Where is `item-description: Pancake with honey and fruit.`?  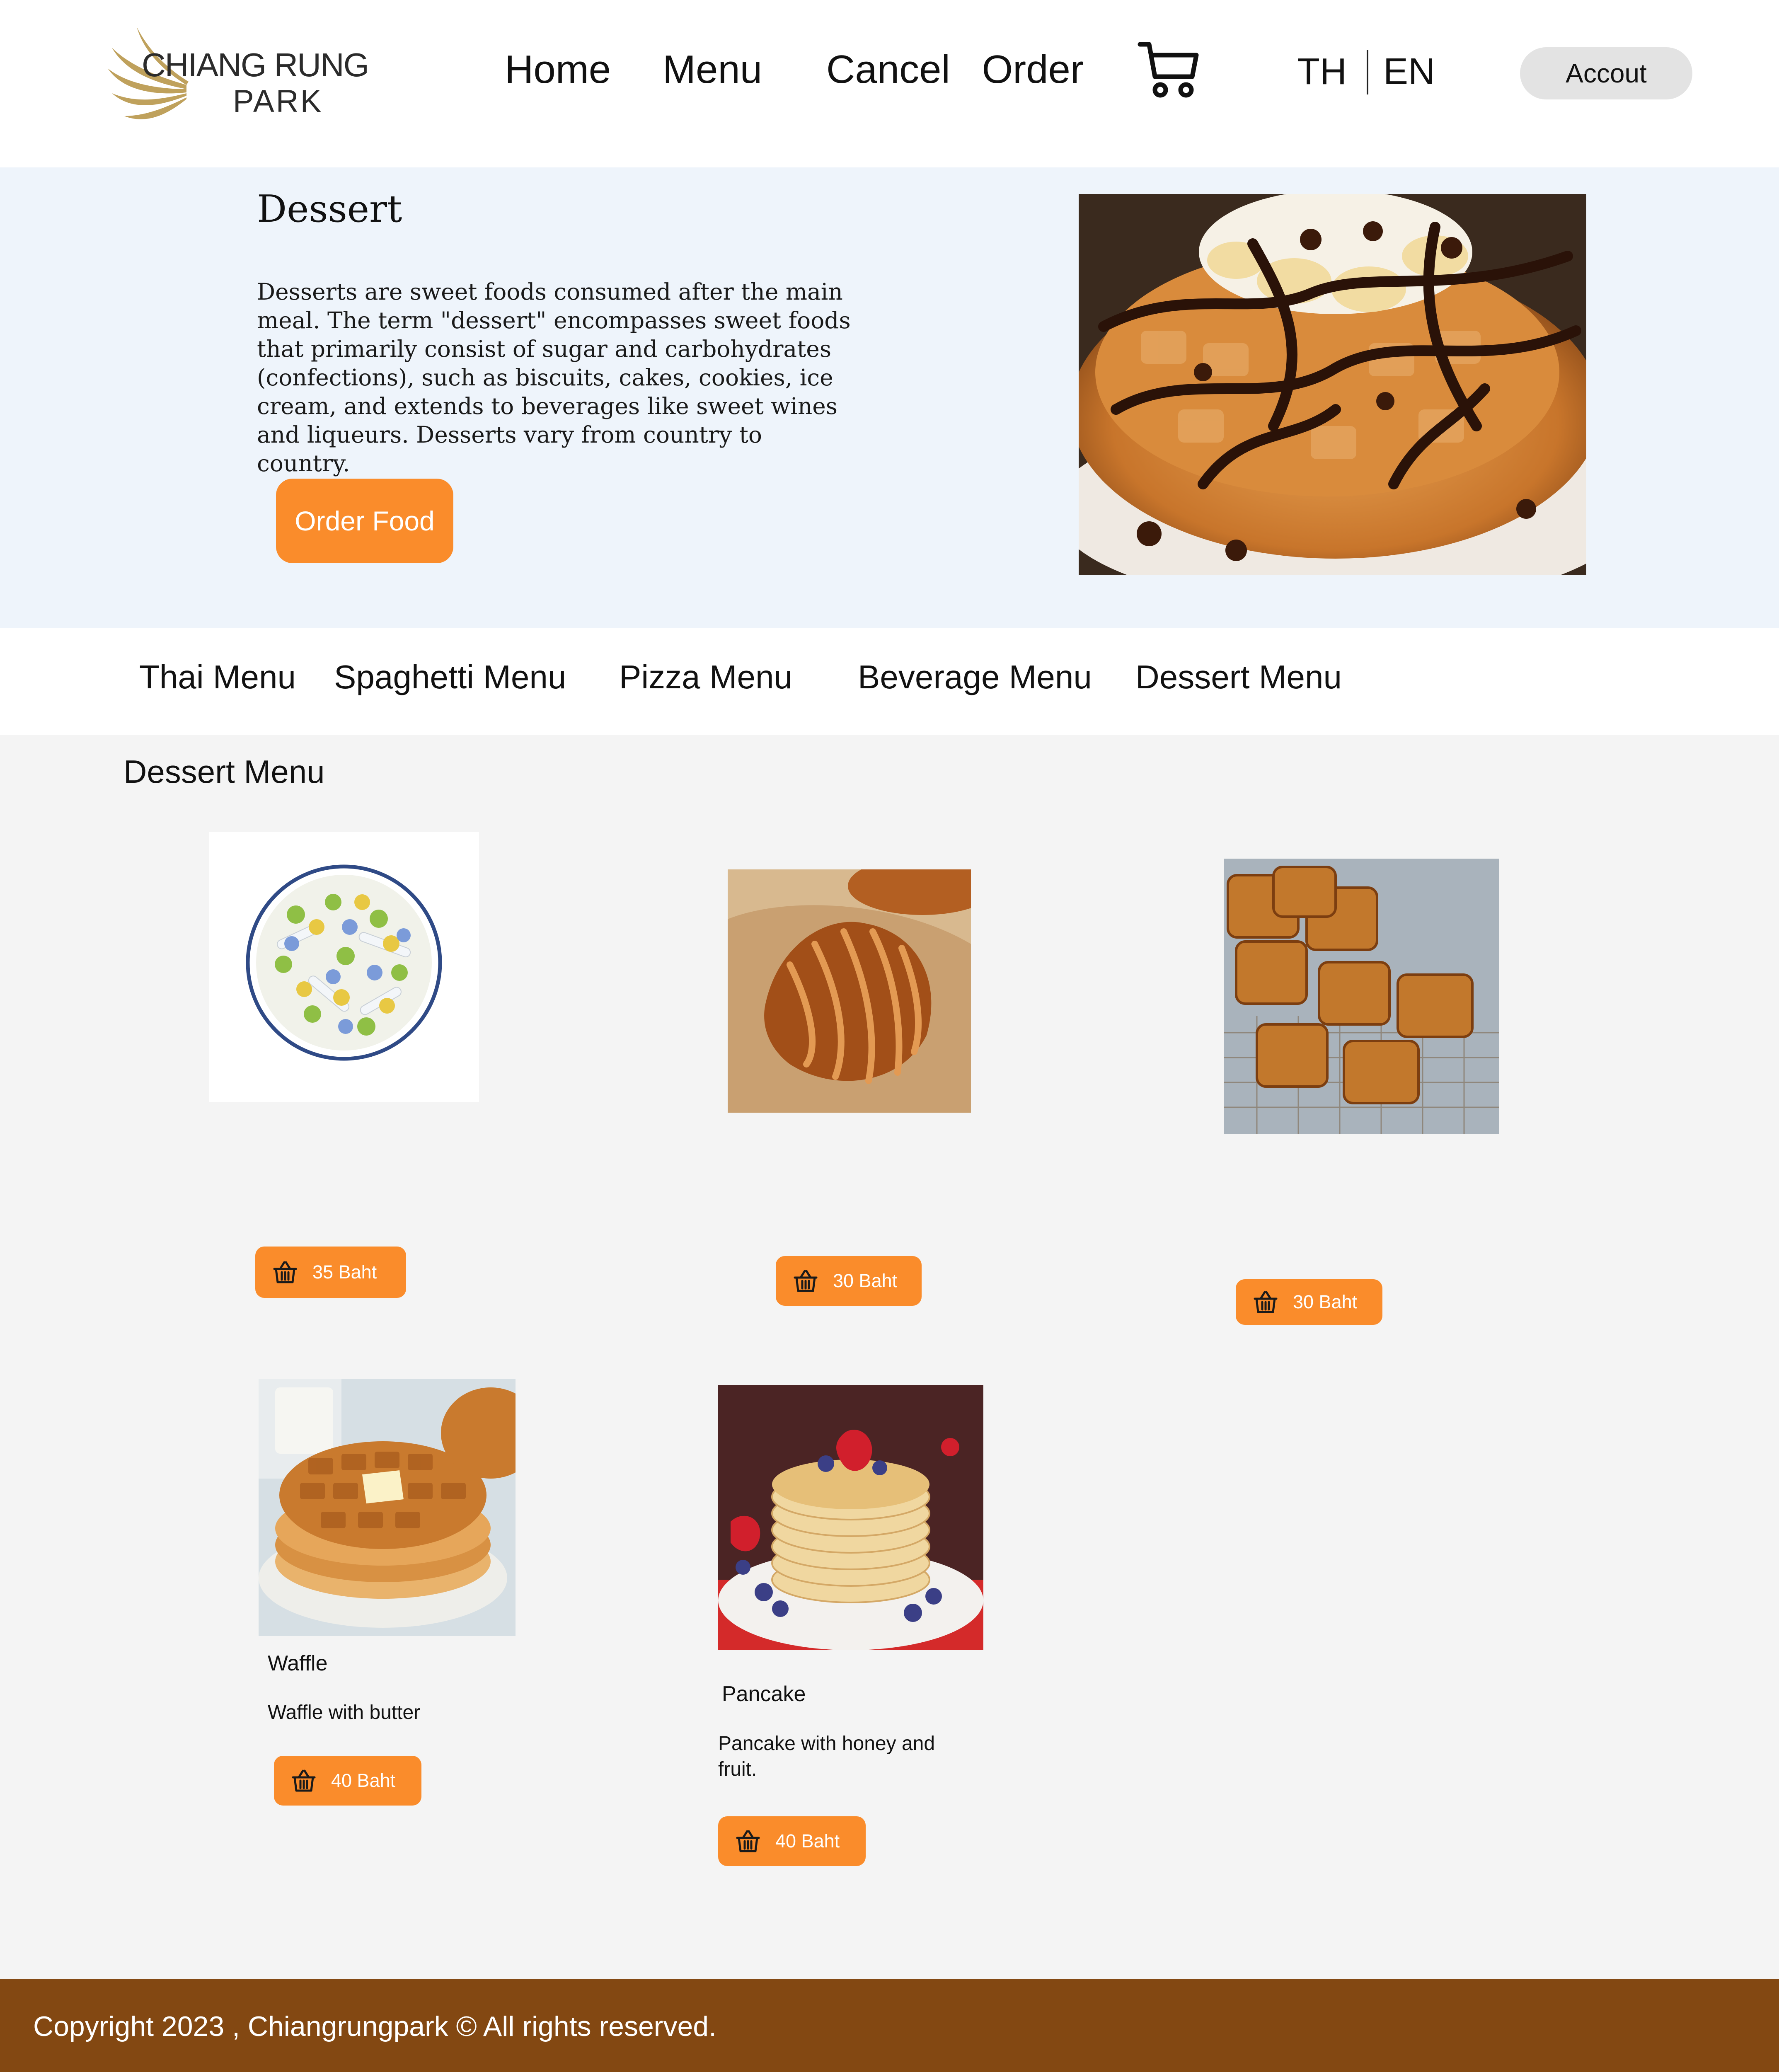 item-description: Pancake with honey and fruit. is located at coordinates (827, 1756).